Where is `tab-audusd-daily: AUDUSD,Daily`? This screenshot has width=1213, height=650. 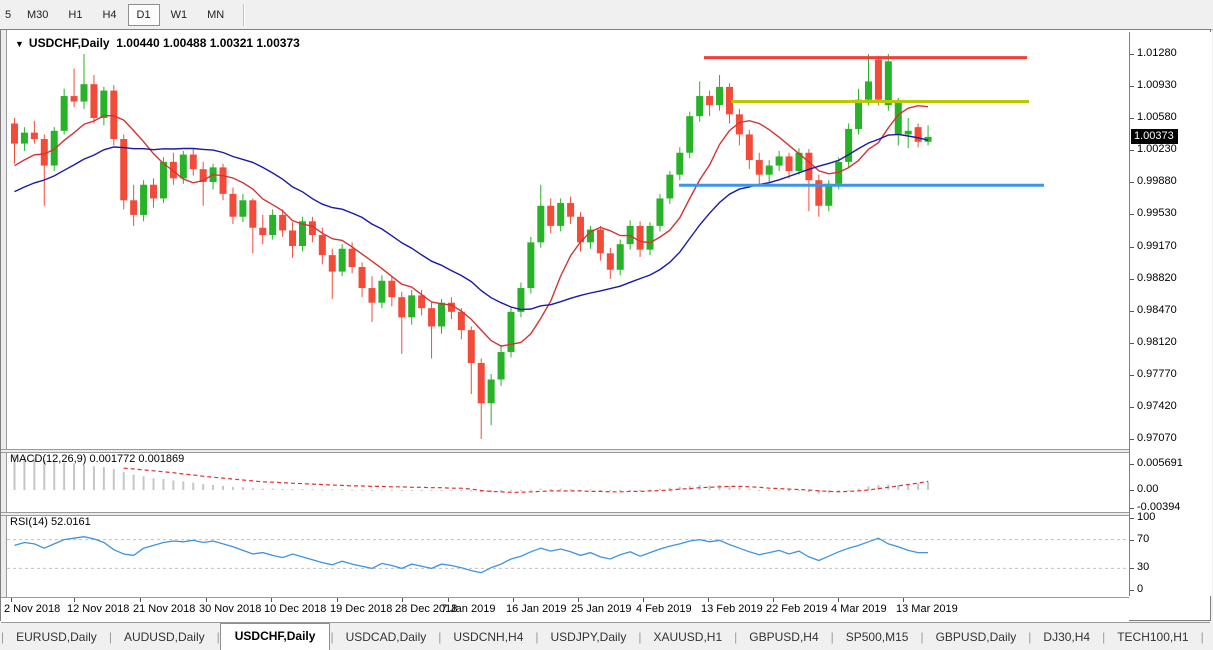
tab-audusd-daily: AUDUSD,Daily is located at coordinates (164, 637).